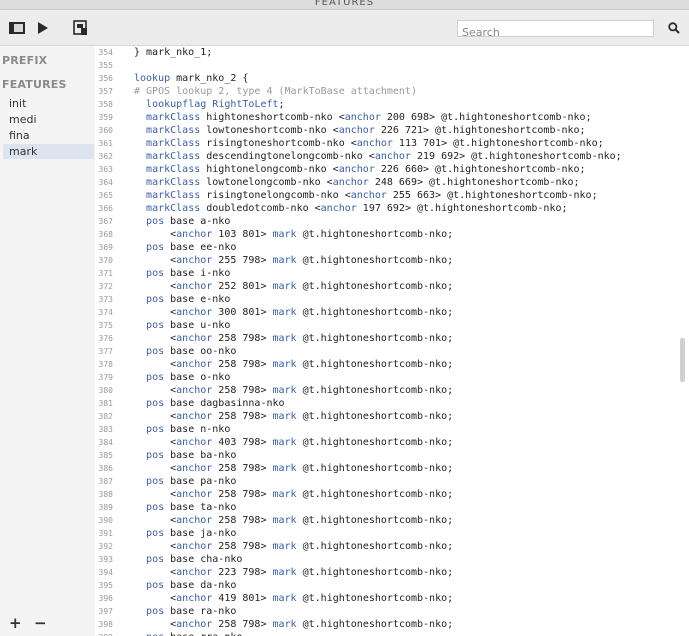 The width and height of the screenshot is (689, 636). Describe the element at coordinates (105, 429) in the screenshot. I see `line-number: 383` at that location.